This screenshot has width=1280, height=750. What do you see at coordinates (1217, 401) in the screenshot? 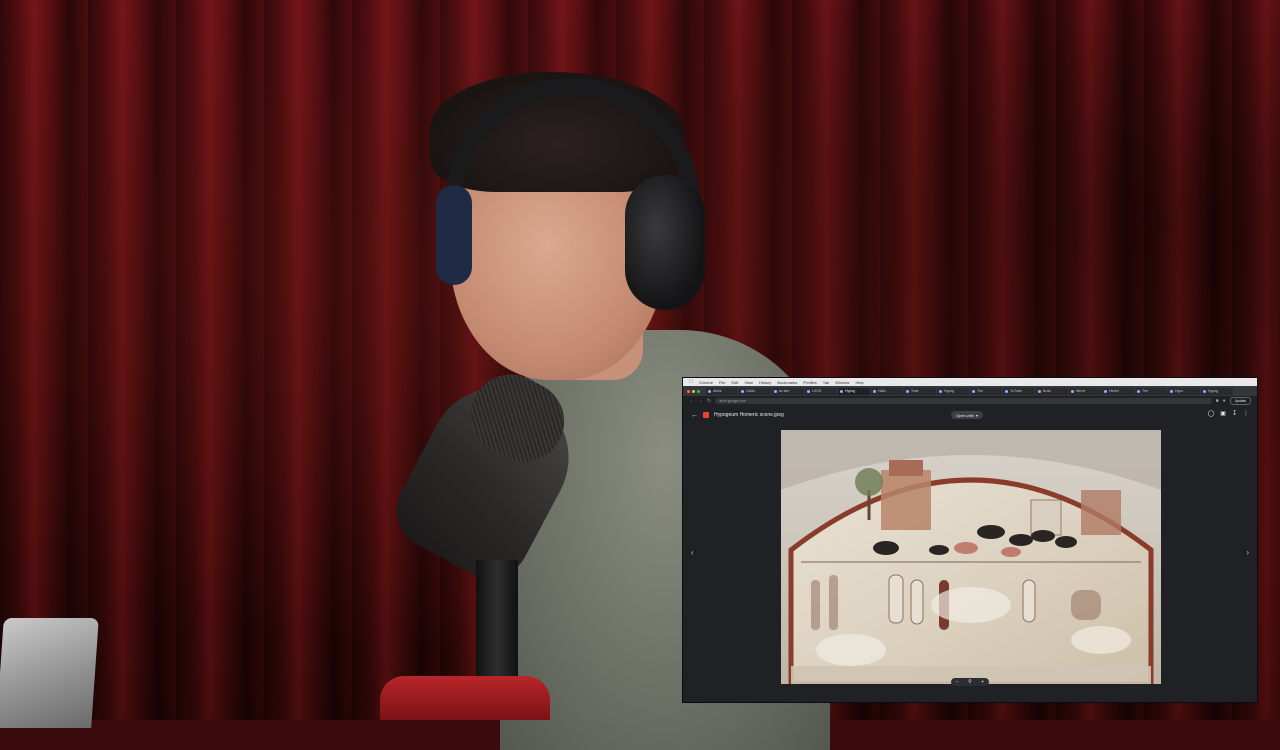
I see `extensions-icon: ■` at bounding box center [1217, 401].